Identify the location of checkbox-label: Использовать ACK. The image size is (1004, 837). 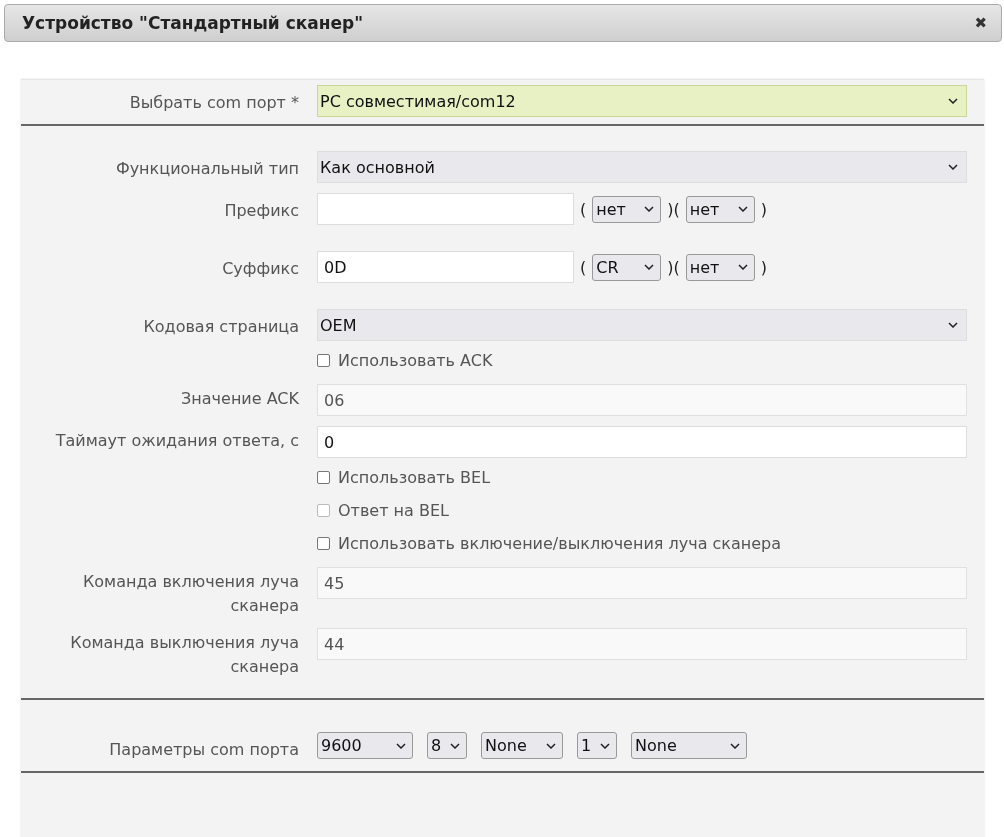
(415, 360).